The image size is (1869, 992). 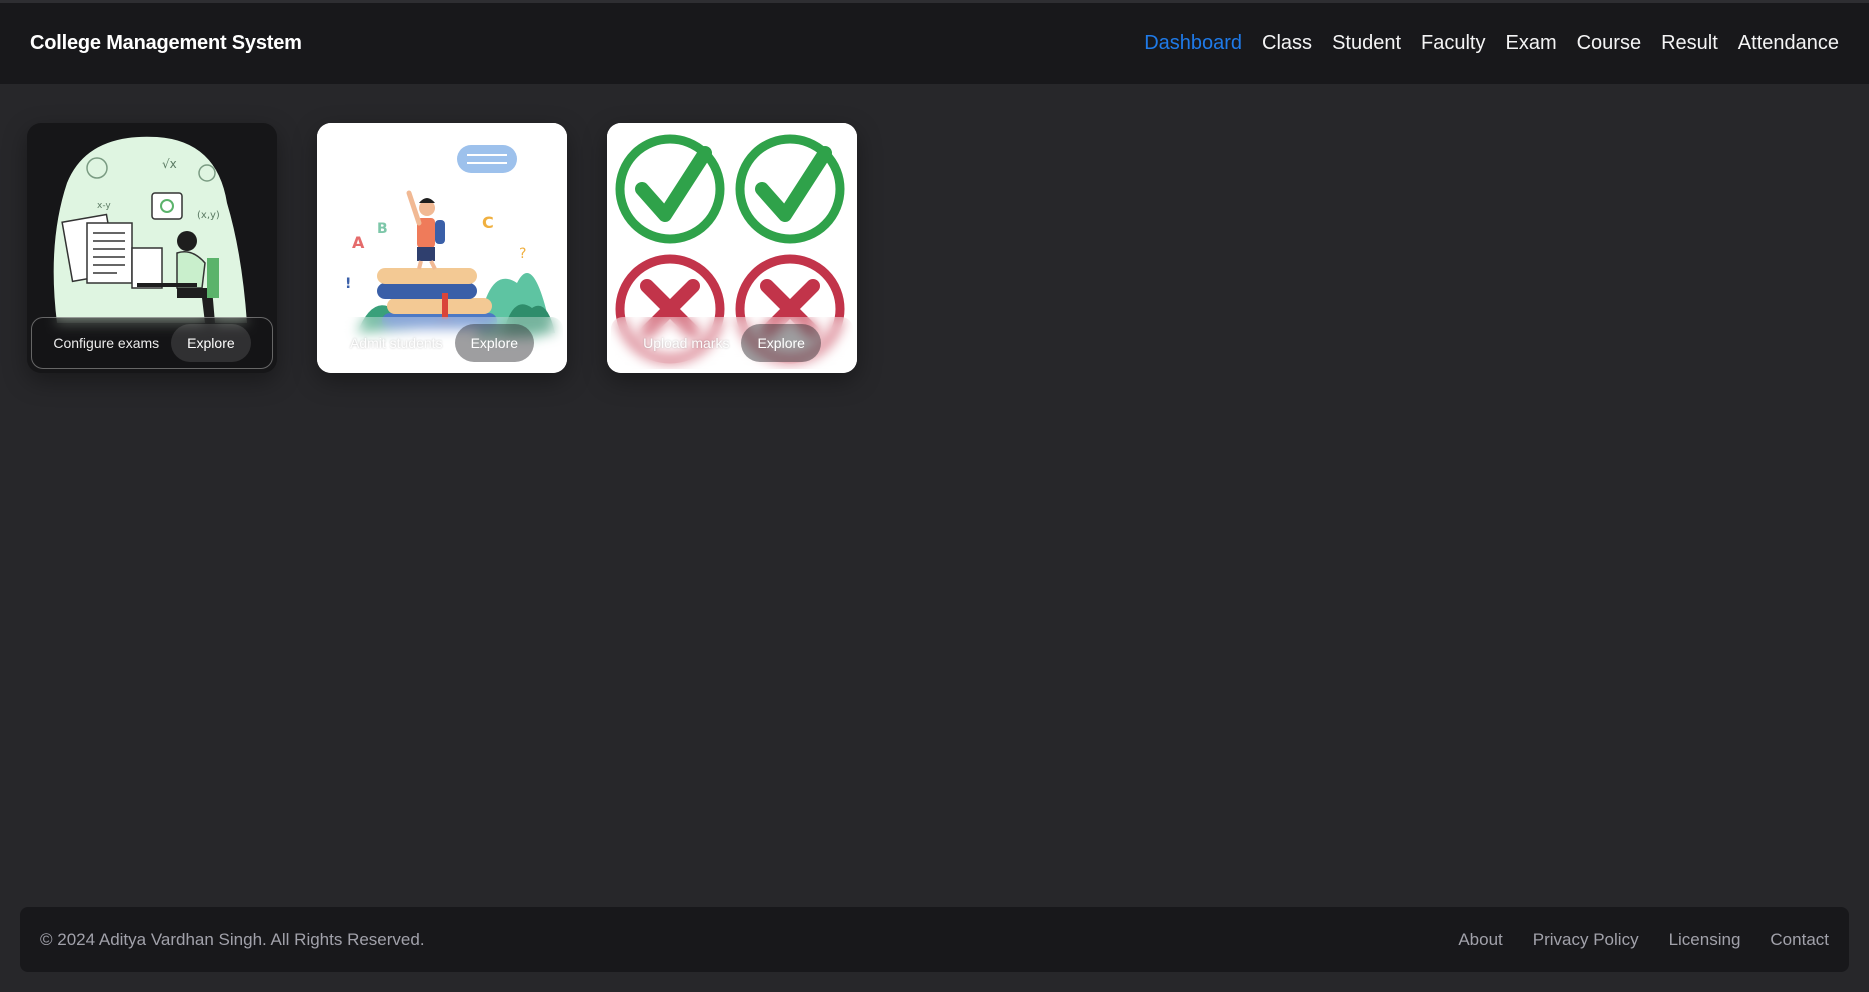 I want to click on svg-text: A, so click(x=358, y=242).